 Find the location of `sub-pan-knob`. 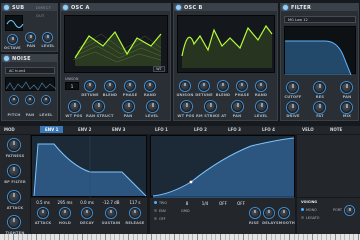

sub-pan-knob is located at coordinates (30, 37).